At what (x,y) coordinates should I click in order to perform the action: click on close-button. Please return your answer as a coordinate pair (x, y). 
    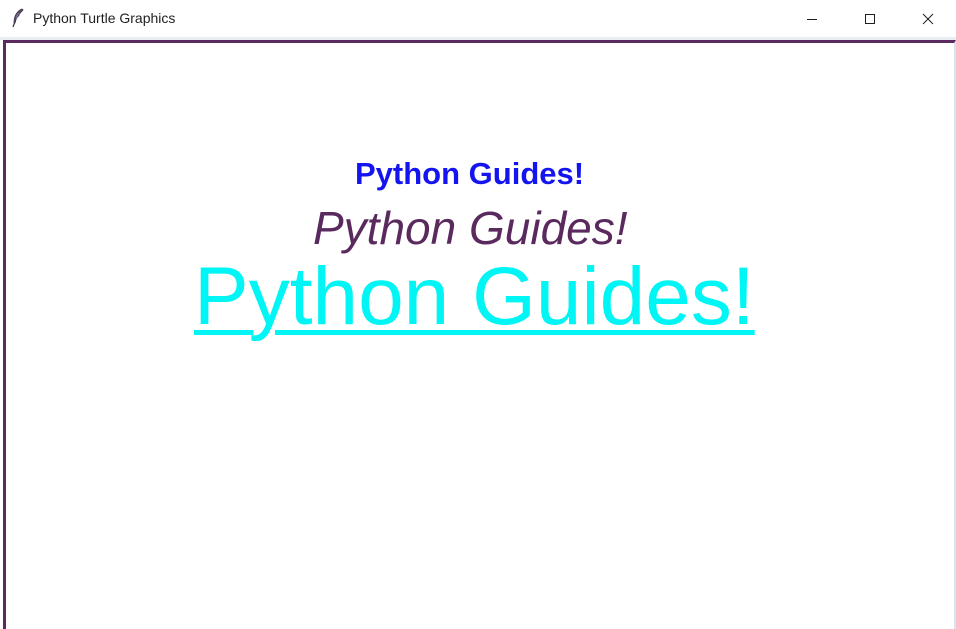
    Looking at the image, I should click on (927, 18).